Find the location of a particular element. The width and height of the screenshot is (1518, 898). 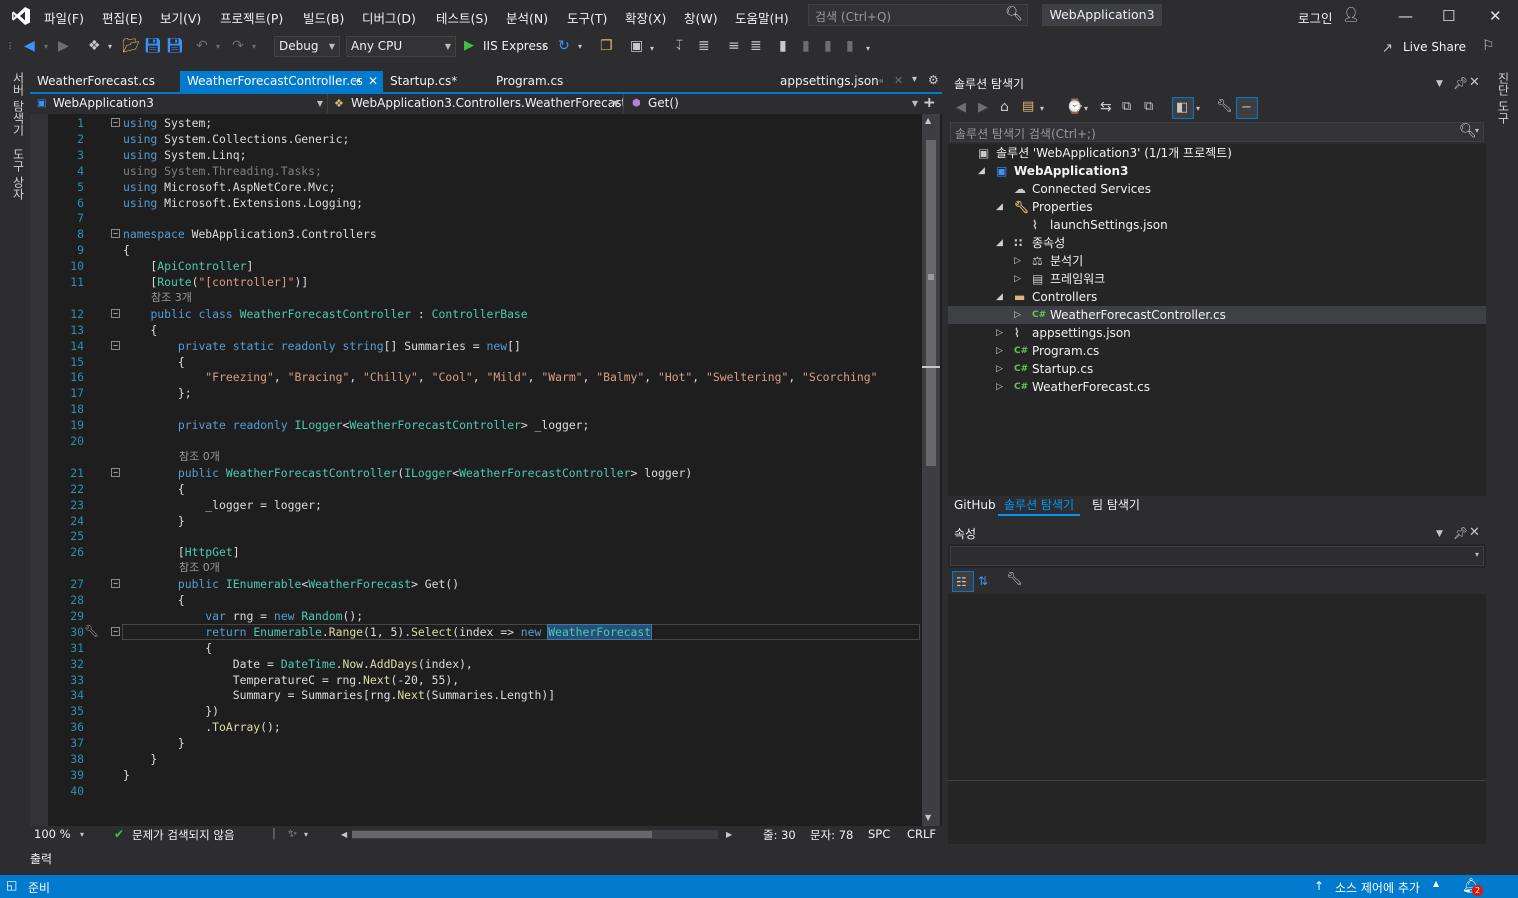

new-project-icon: ❖ is located at coordinates (94, 46).